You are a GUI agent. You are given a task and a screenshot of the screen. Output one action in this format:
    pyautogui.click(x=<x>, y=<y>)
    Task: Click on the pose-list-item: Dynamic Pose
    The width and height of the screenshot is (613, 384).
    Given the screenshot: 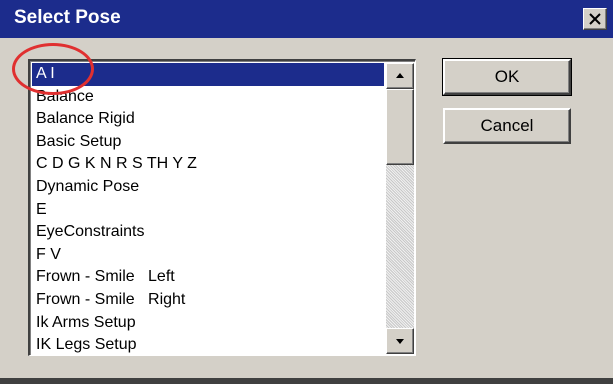 What is the action you would take?
    pyautogui.click(x=208, y=187)
    